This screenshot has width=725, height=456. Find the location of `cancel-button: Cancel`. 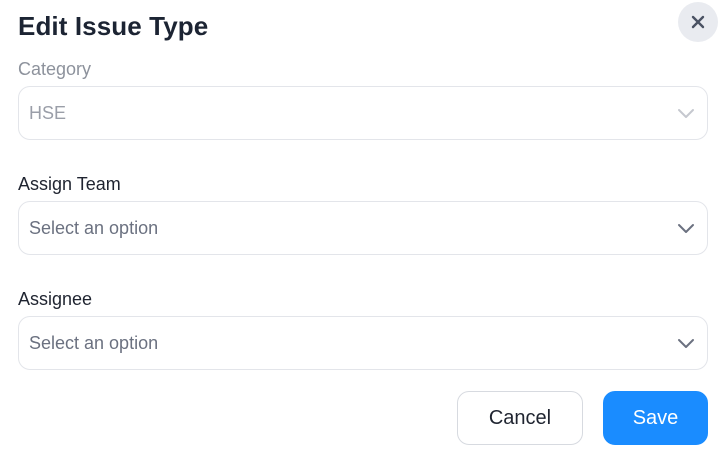

cancel-button: Cancel is located at coordinates (520, 418).